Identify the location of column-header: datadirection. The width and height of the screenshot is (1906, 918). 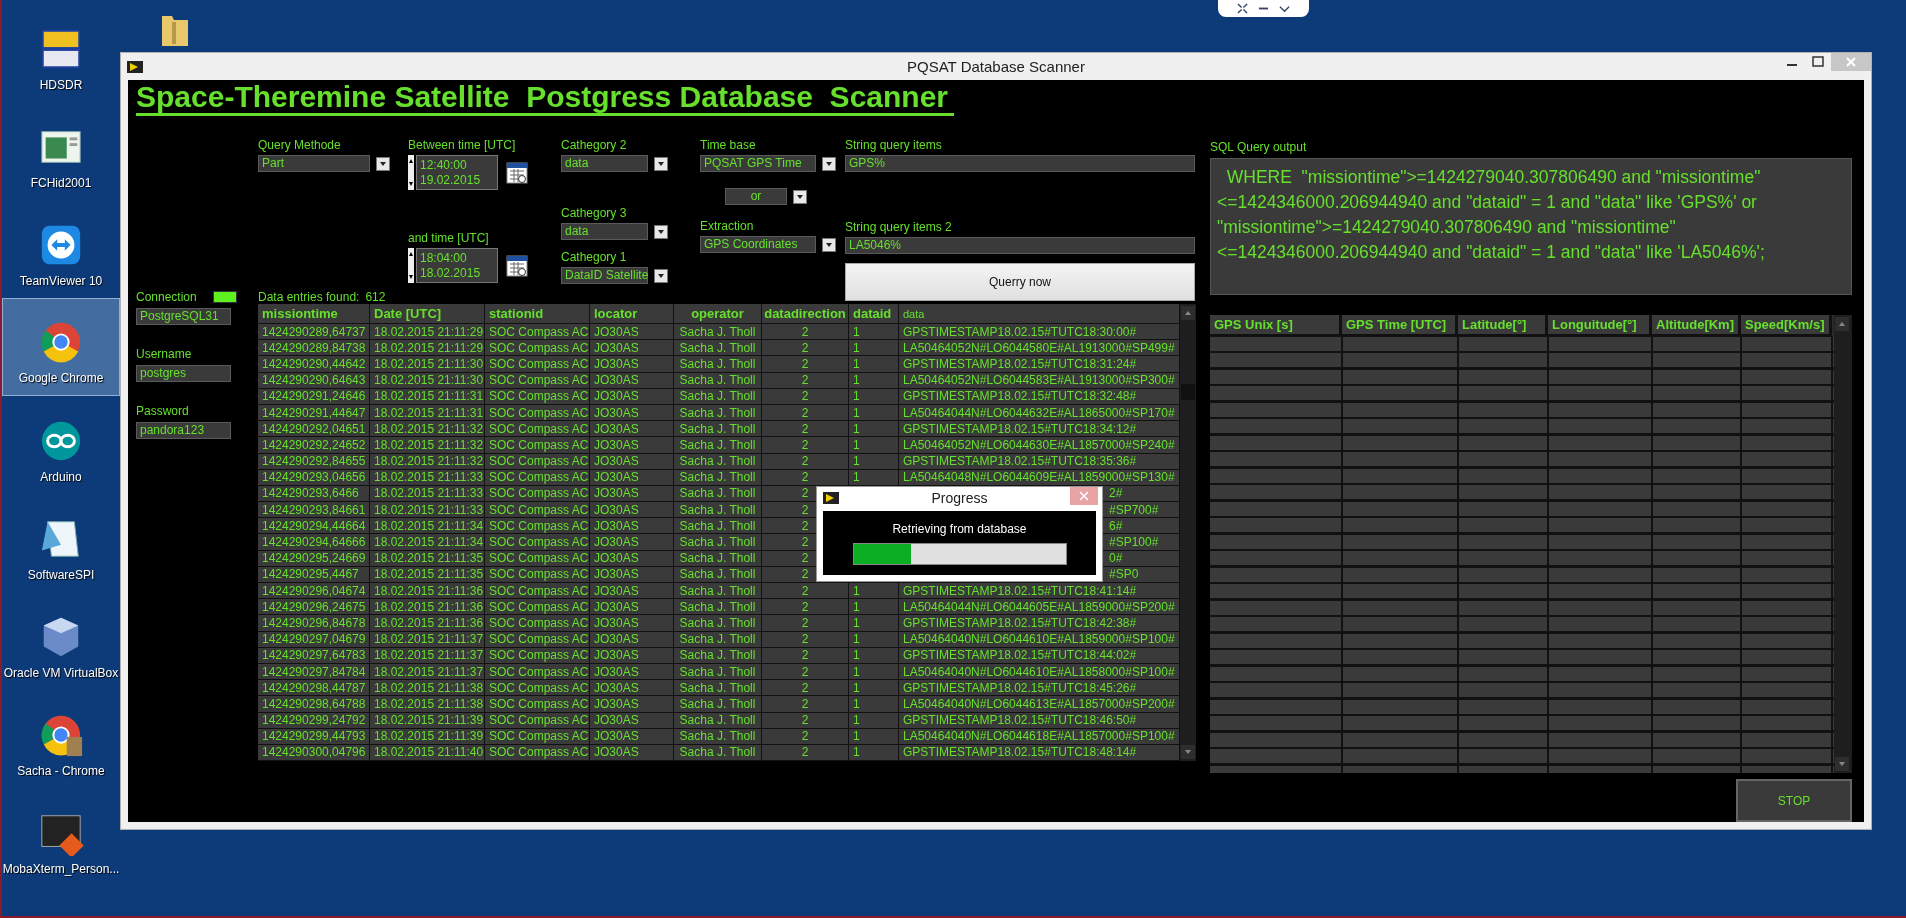
(805, 313).